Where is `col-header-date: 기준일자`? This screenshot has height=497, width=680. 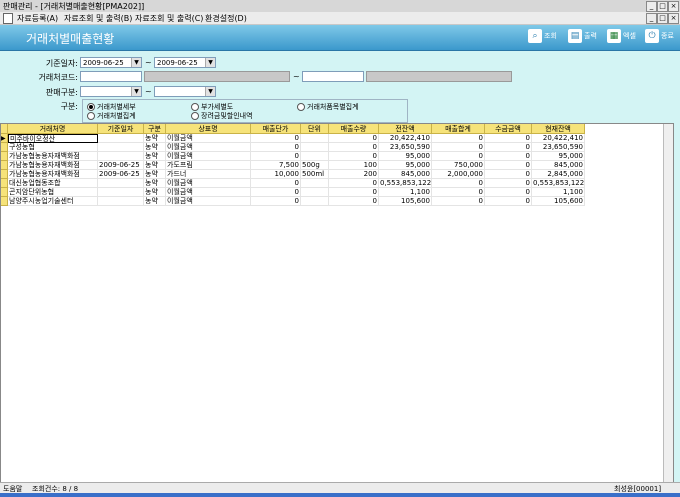
col-header-date: 기준일자 is located at coordinates (121, 129).